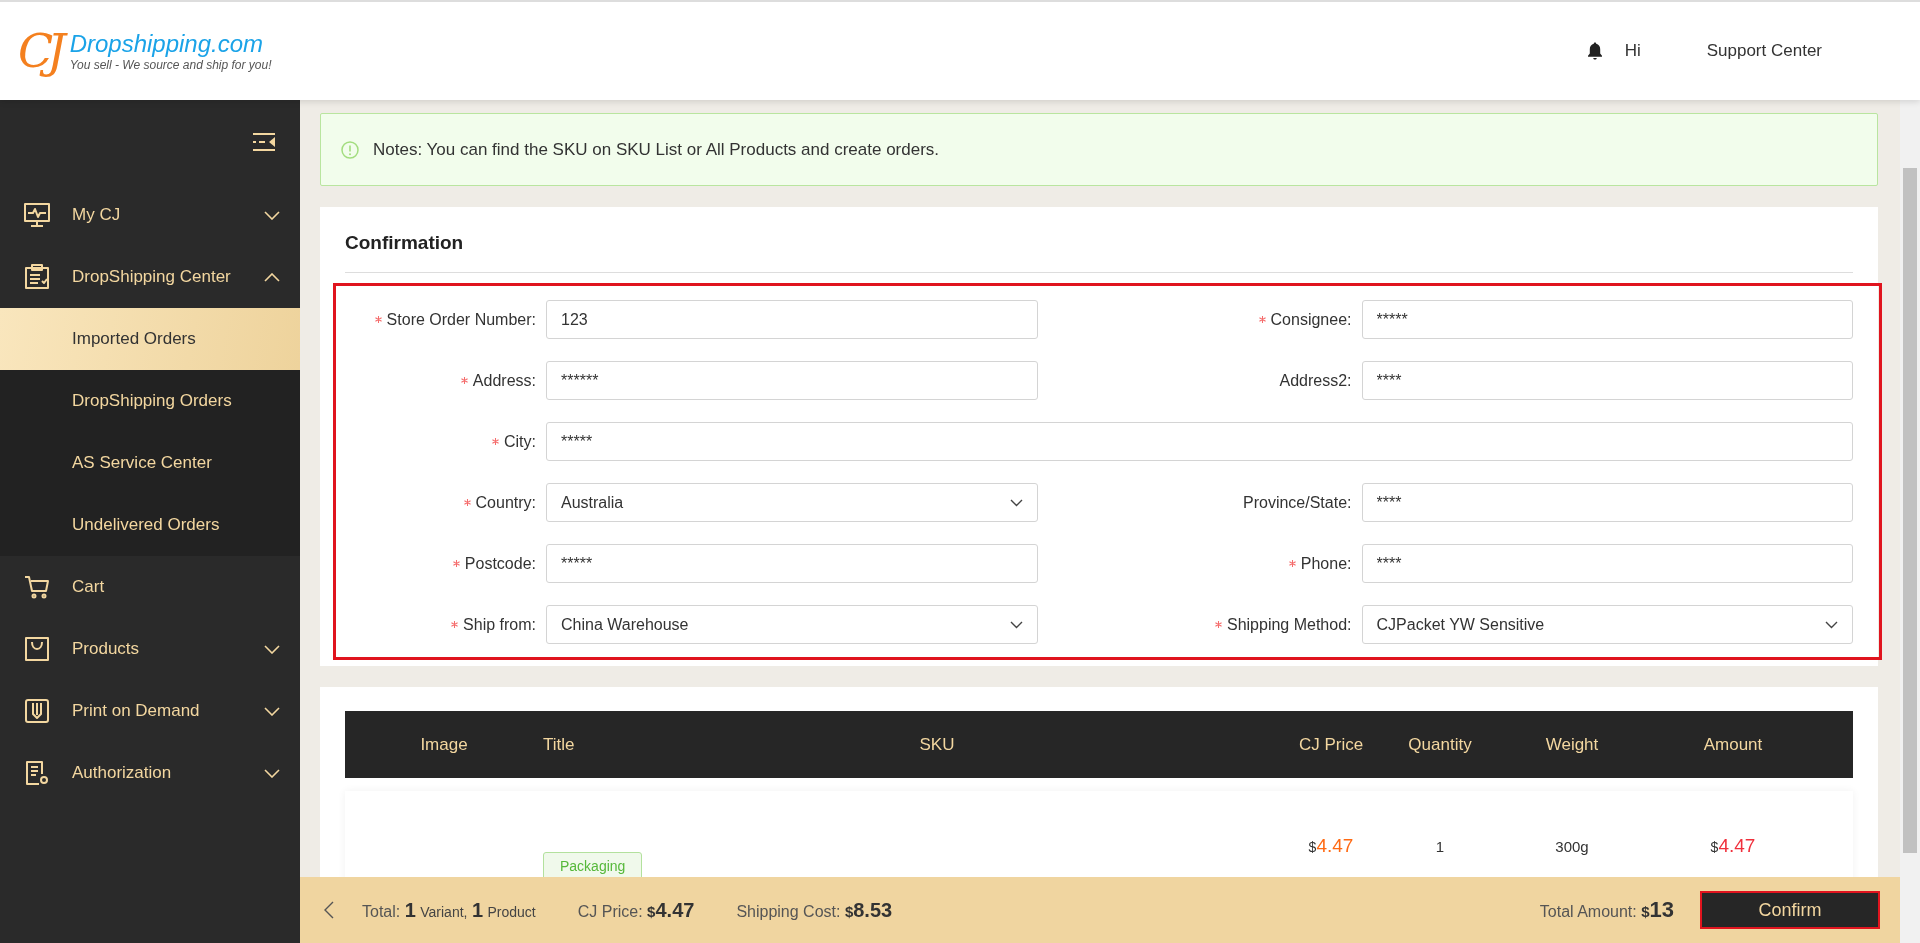 The image size is (1920, 943). What do you see at coordinates (37, 587) in the screenshot?
I see `cart-icon` at bounding box center [37, 587].